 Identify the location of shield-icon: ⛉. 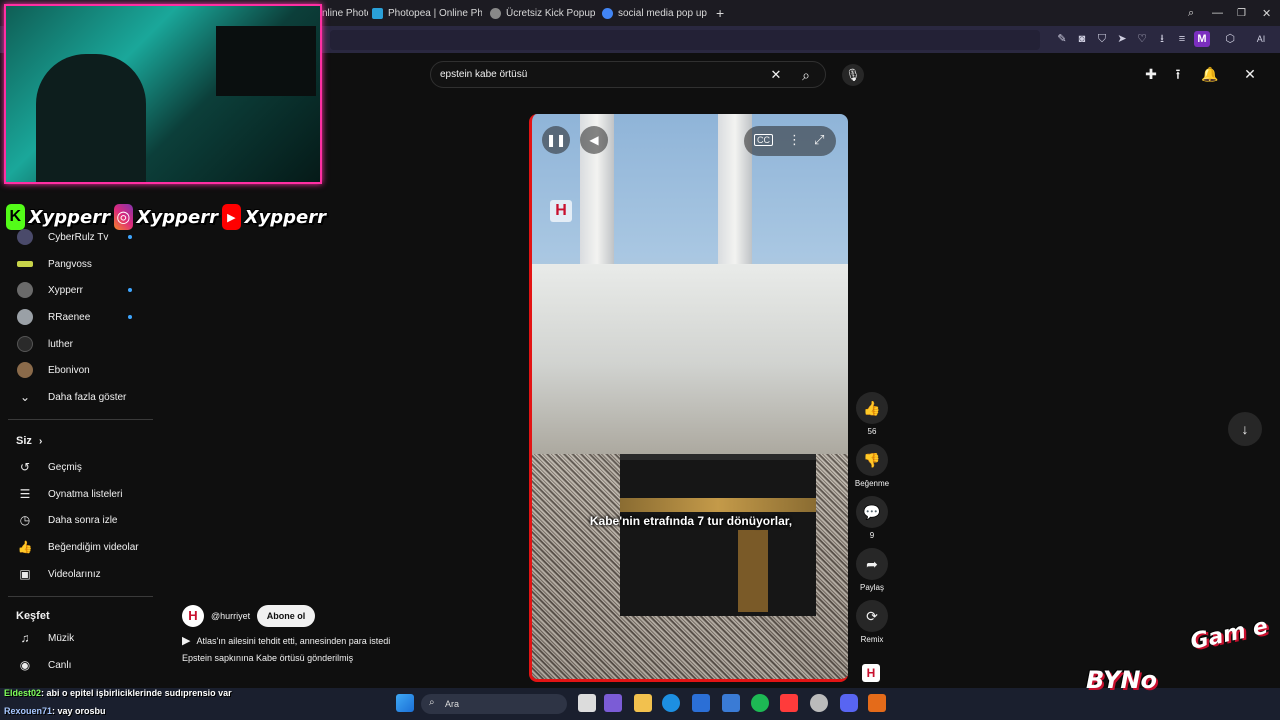
(1102, 39).